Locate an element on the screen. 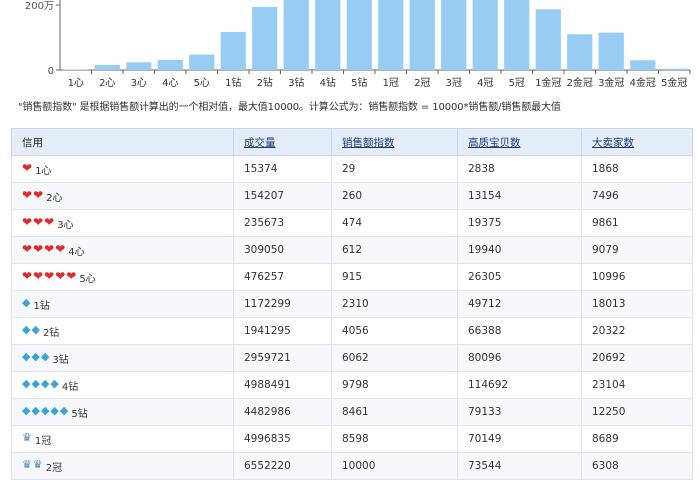  credit-cell: ❤❤❤3心 is located at coordinates (123, 223).